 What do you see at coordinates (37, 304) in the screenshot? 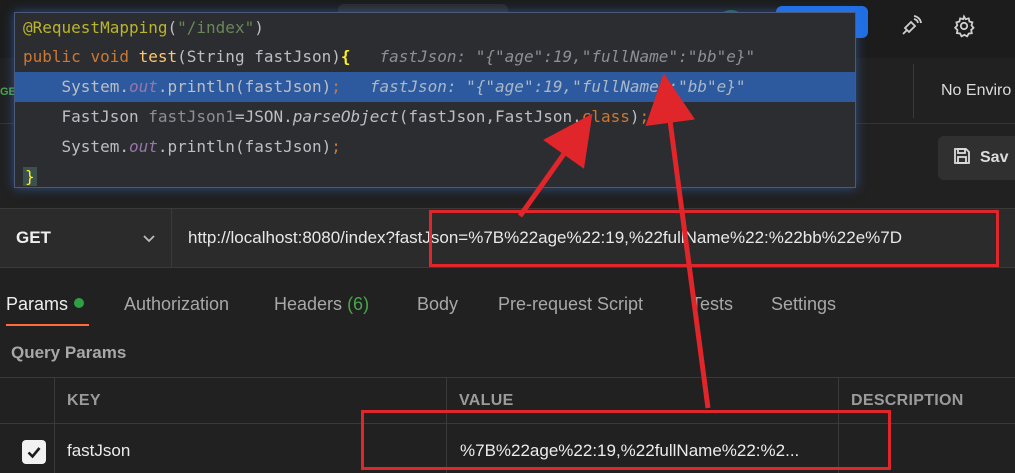
I see `tab-params-label: Params` at bounding box center [37, 304].